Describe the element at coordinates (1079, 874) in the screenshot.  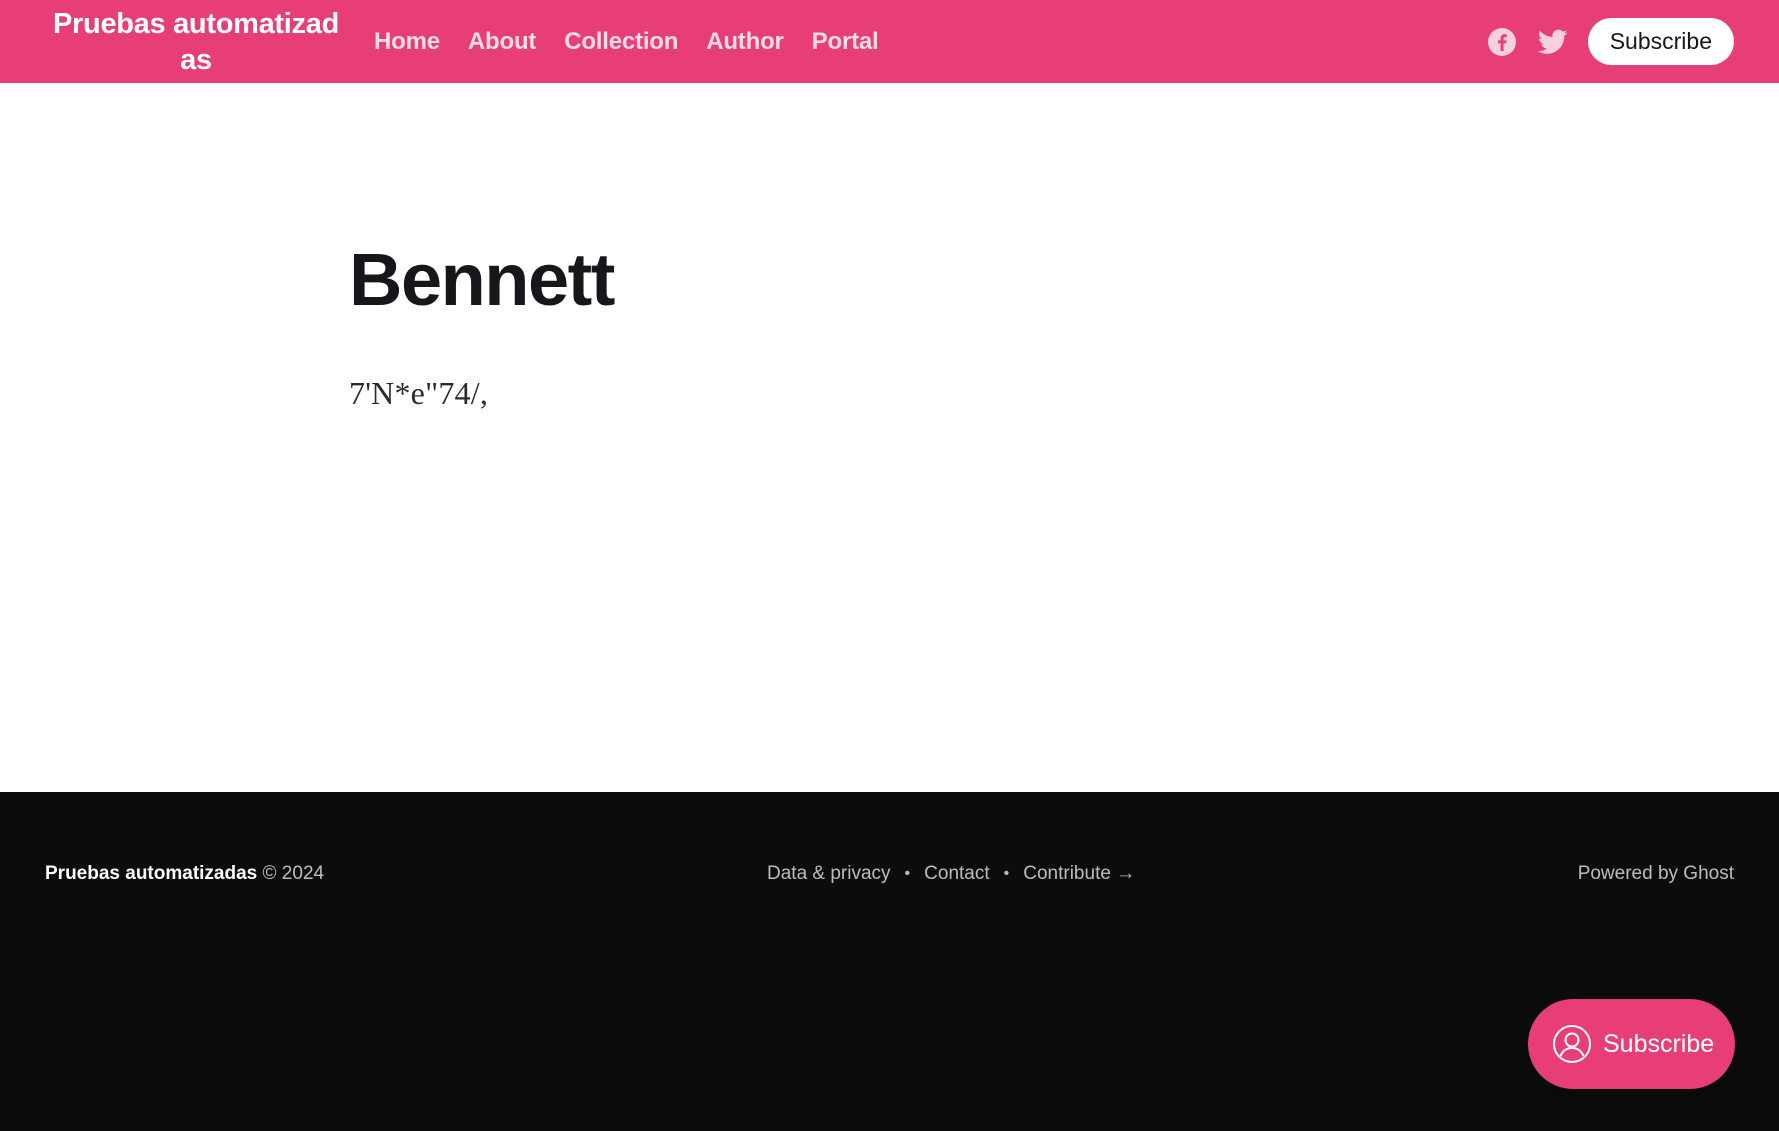
I see `footer-contribute-link: Contribute →` at that location.